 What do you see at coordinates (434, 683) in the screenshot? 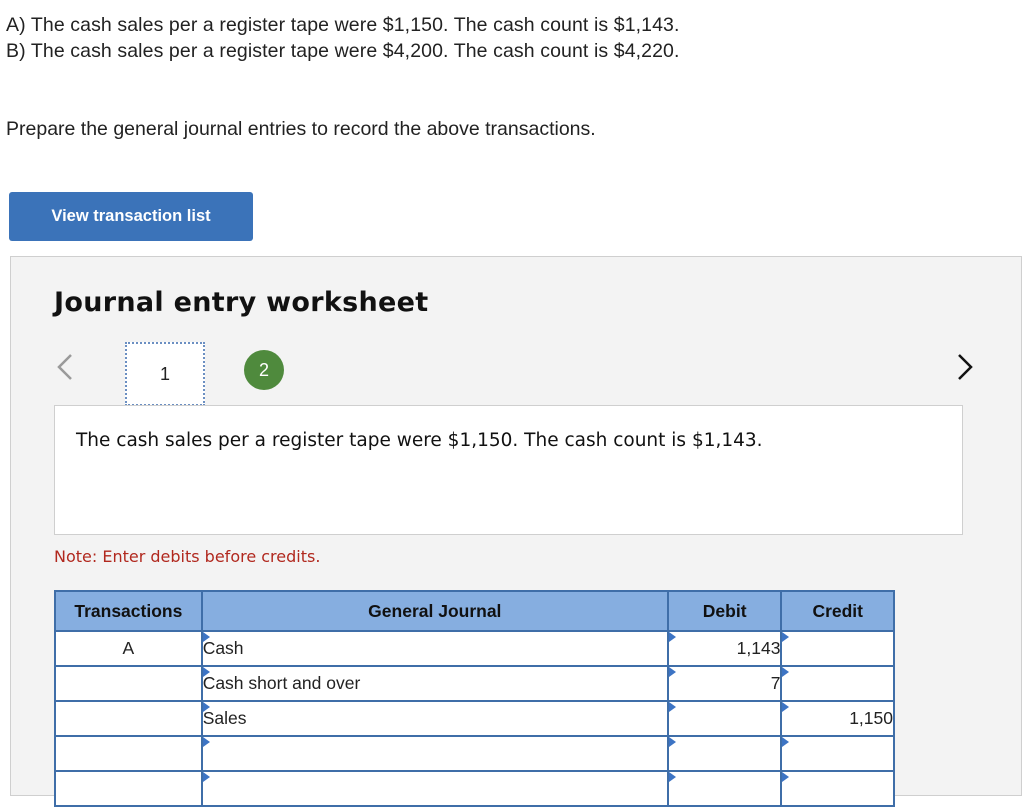
I see `account-field: Cash short and over` at bounding box center [434, 683].